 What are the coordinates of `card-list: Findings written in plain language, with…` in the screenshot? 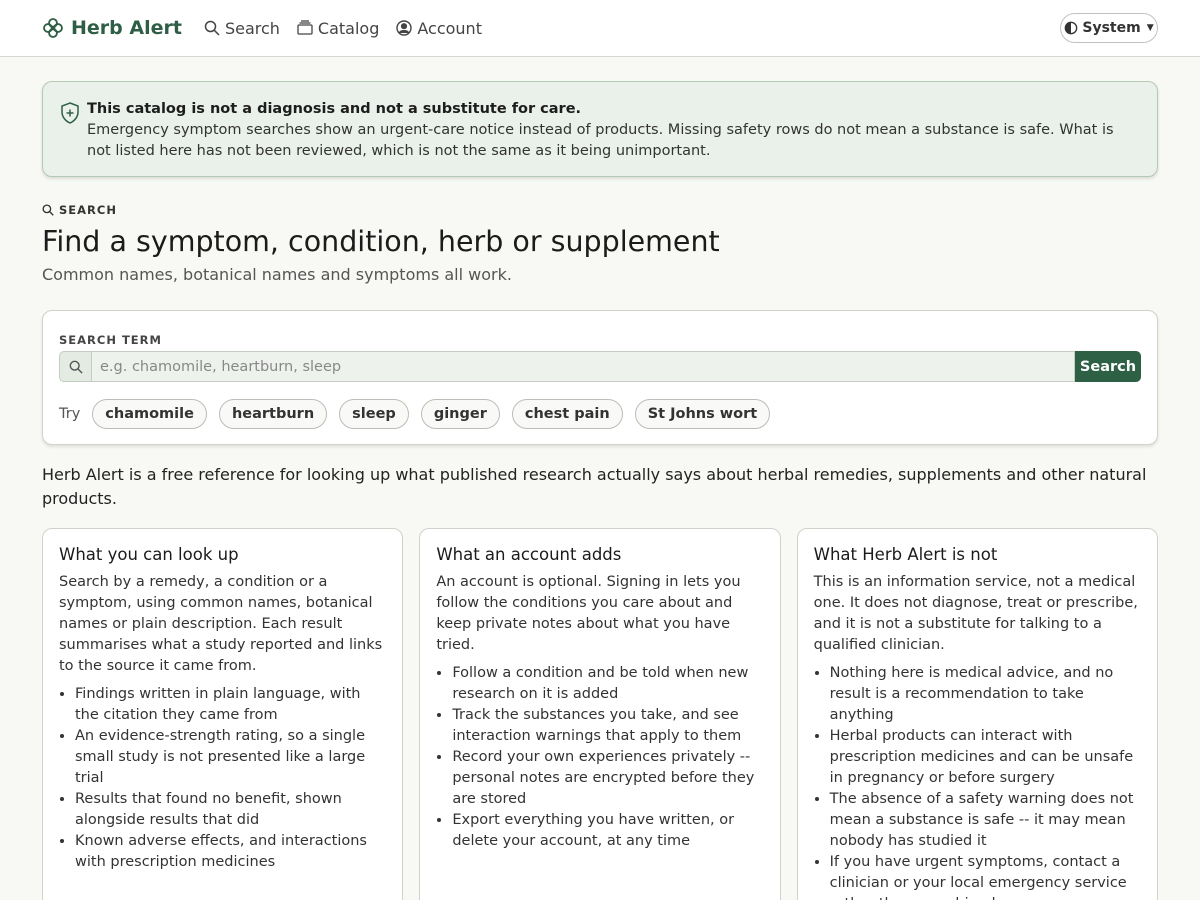 It's located at (222, 778).